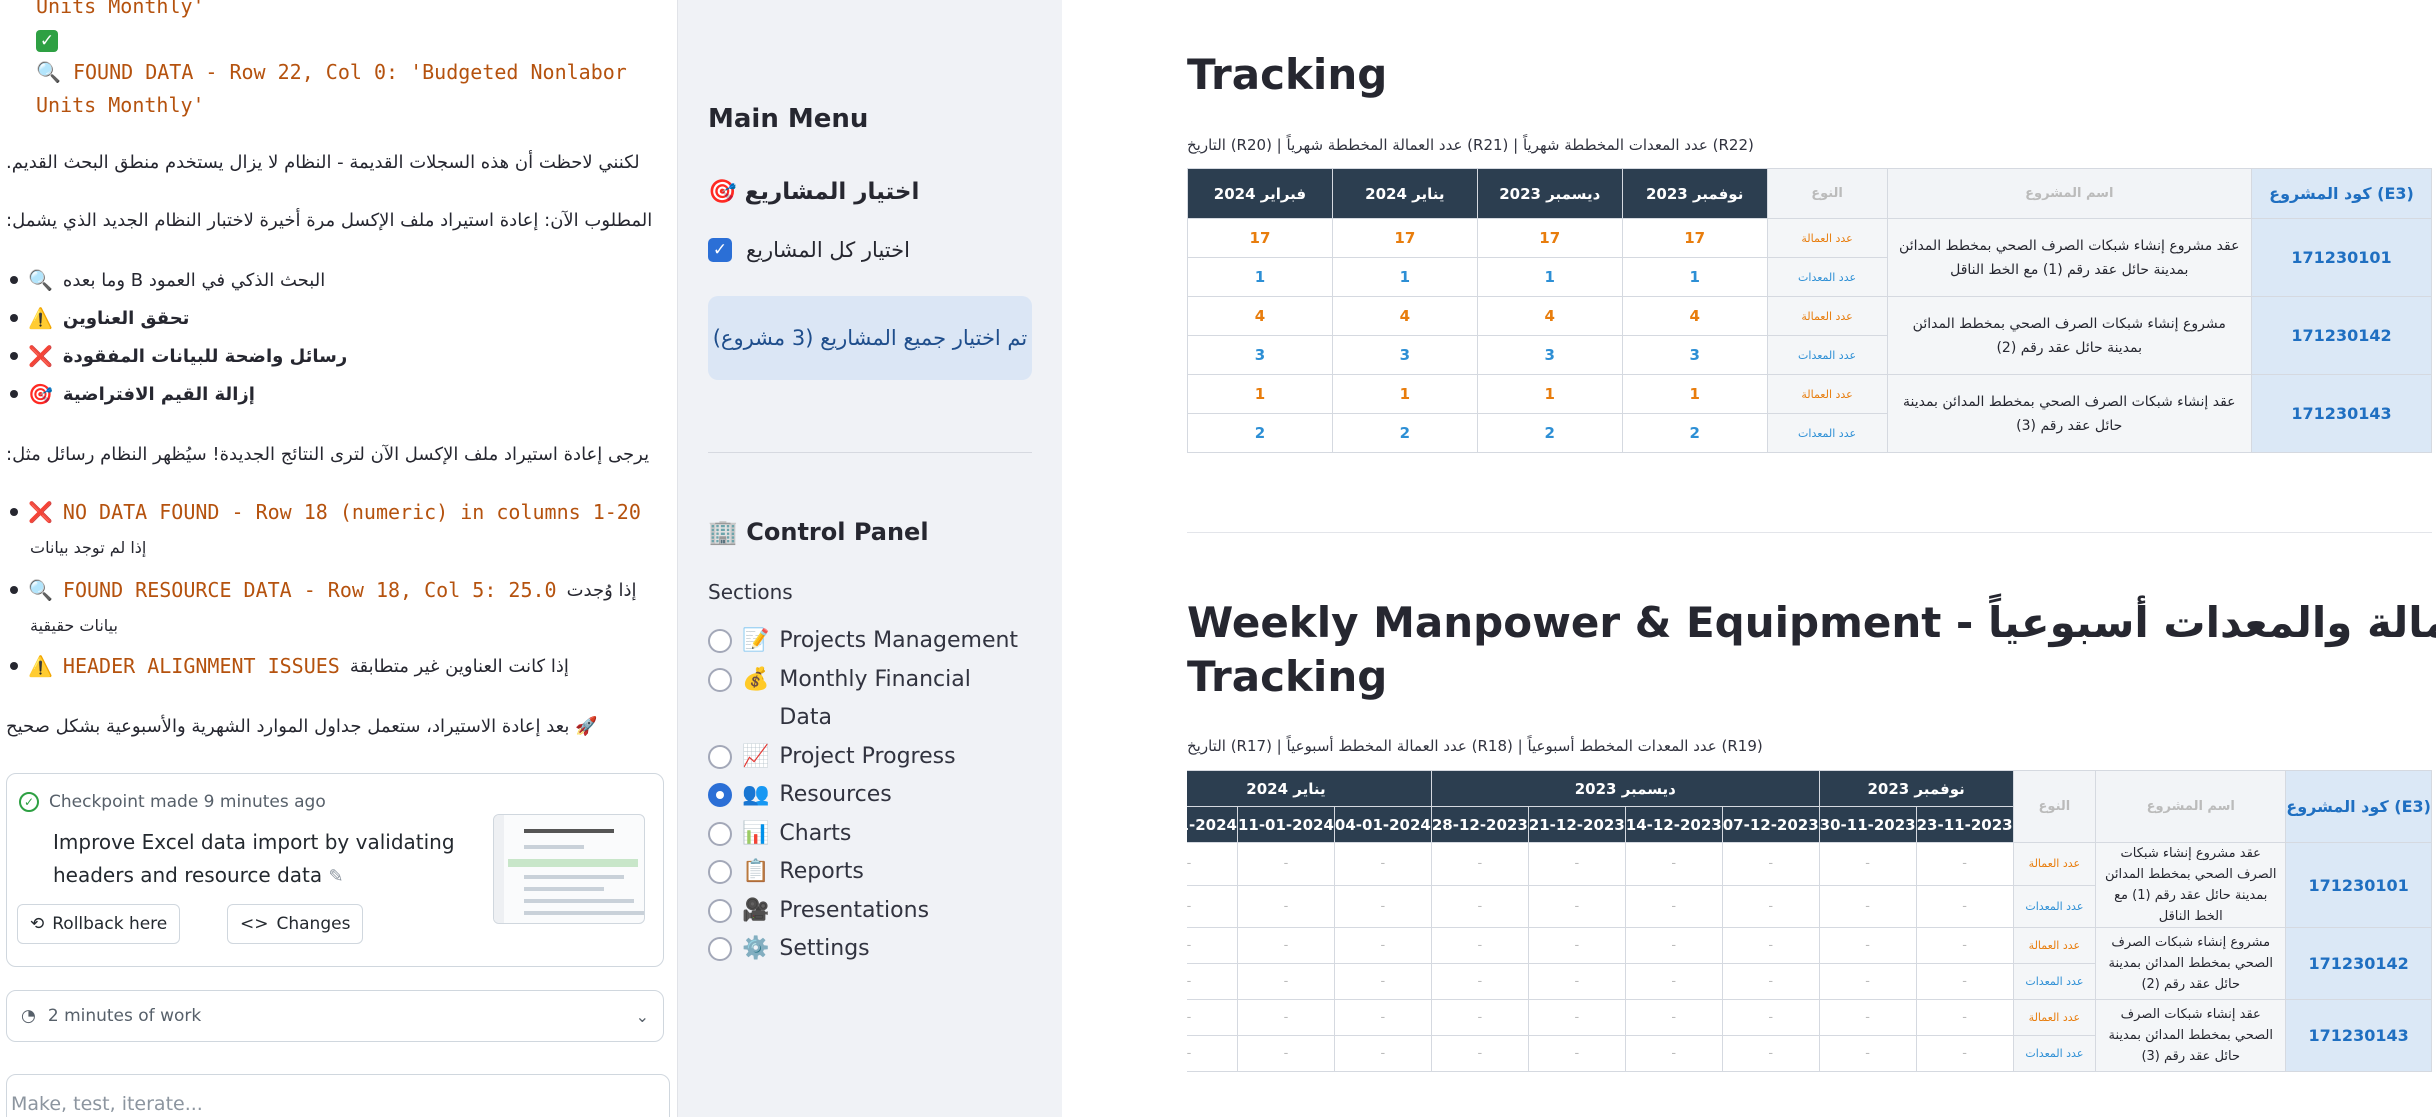  Describe the element at coordinates (335, 1016) in the screenshot. I see `work-summary: ◔ 2 minutes of work ⌄` at that location.